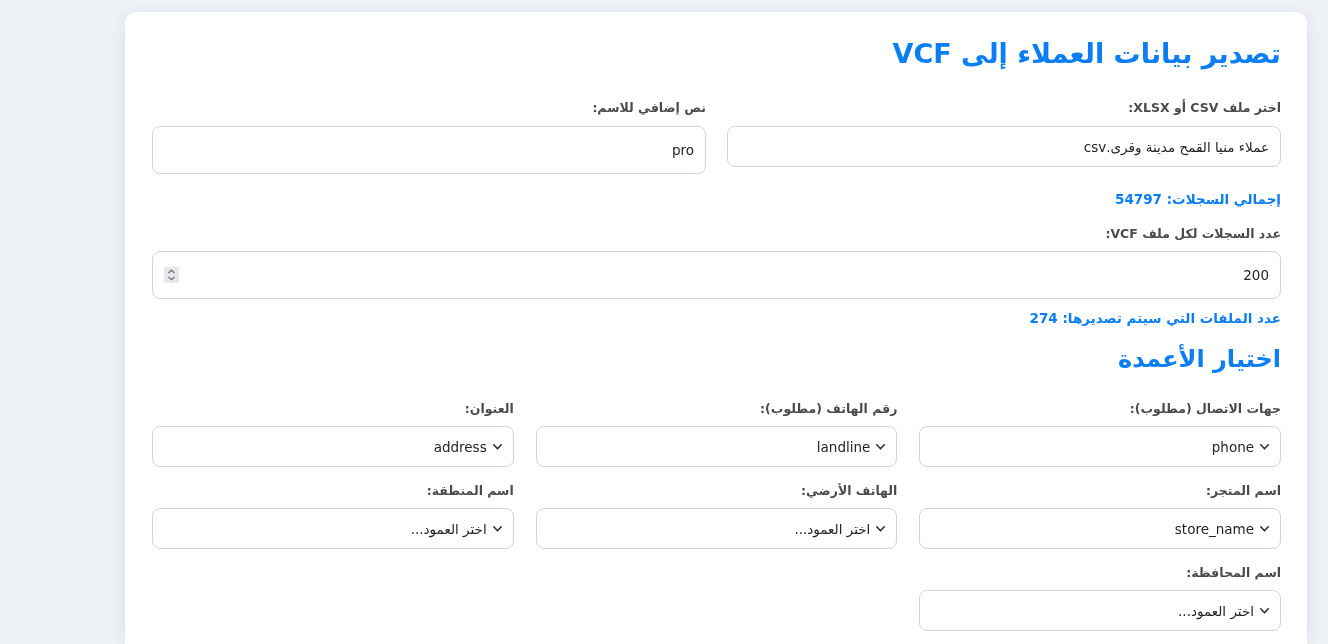 The height and width of the screenshot is (644, 1328). Describe the element at coordinates (333, 446) in the screenshot. I see `column-select: address` at that location.